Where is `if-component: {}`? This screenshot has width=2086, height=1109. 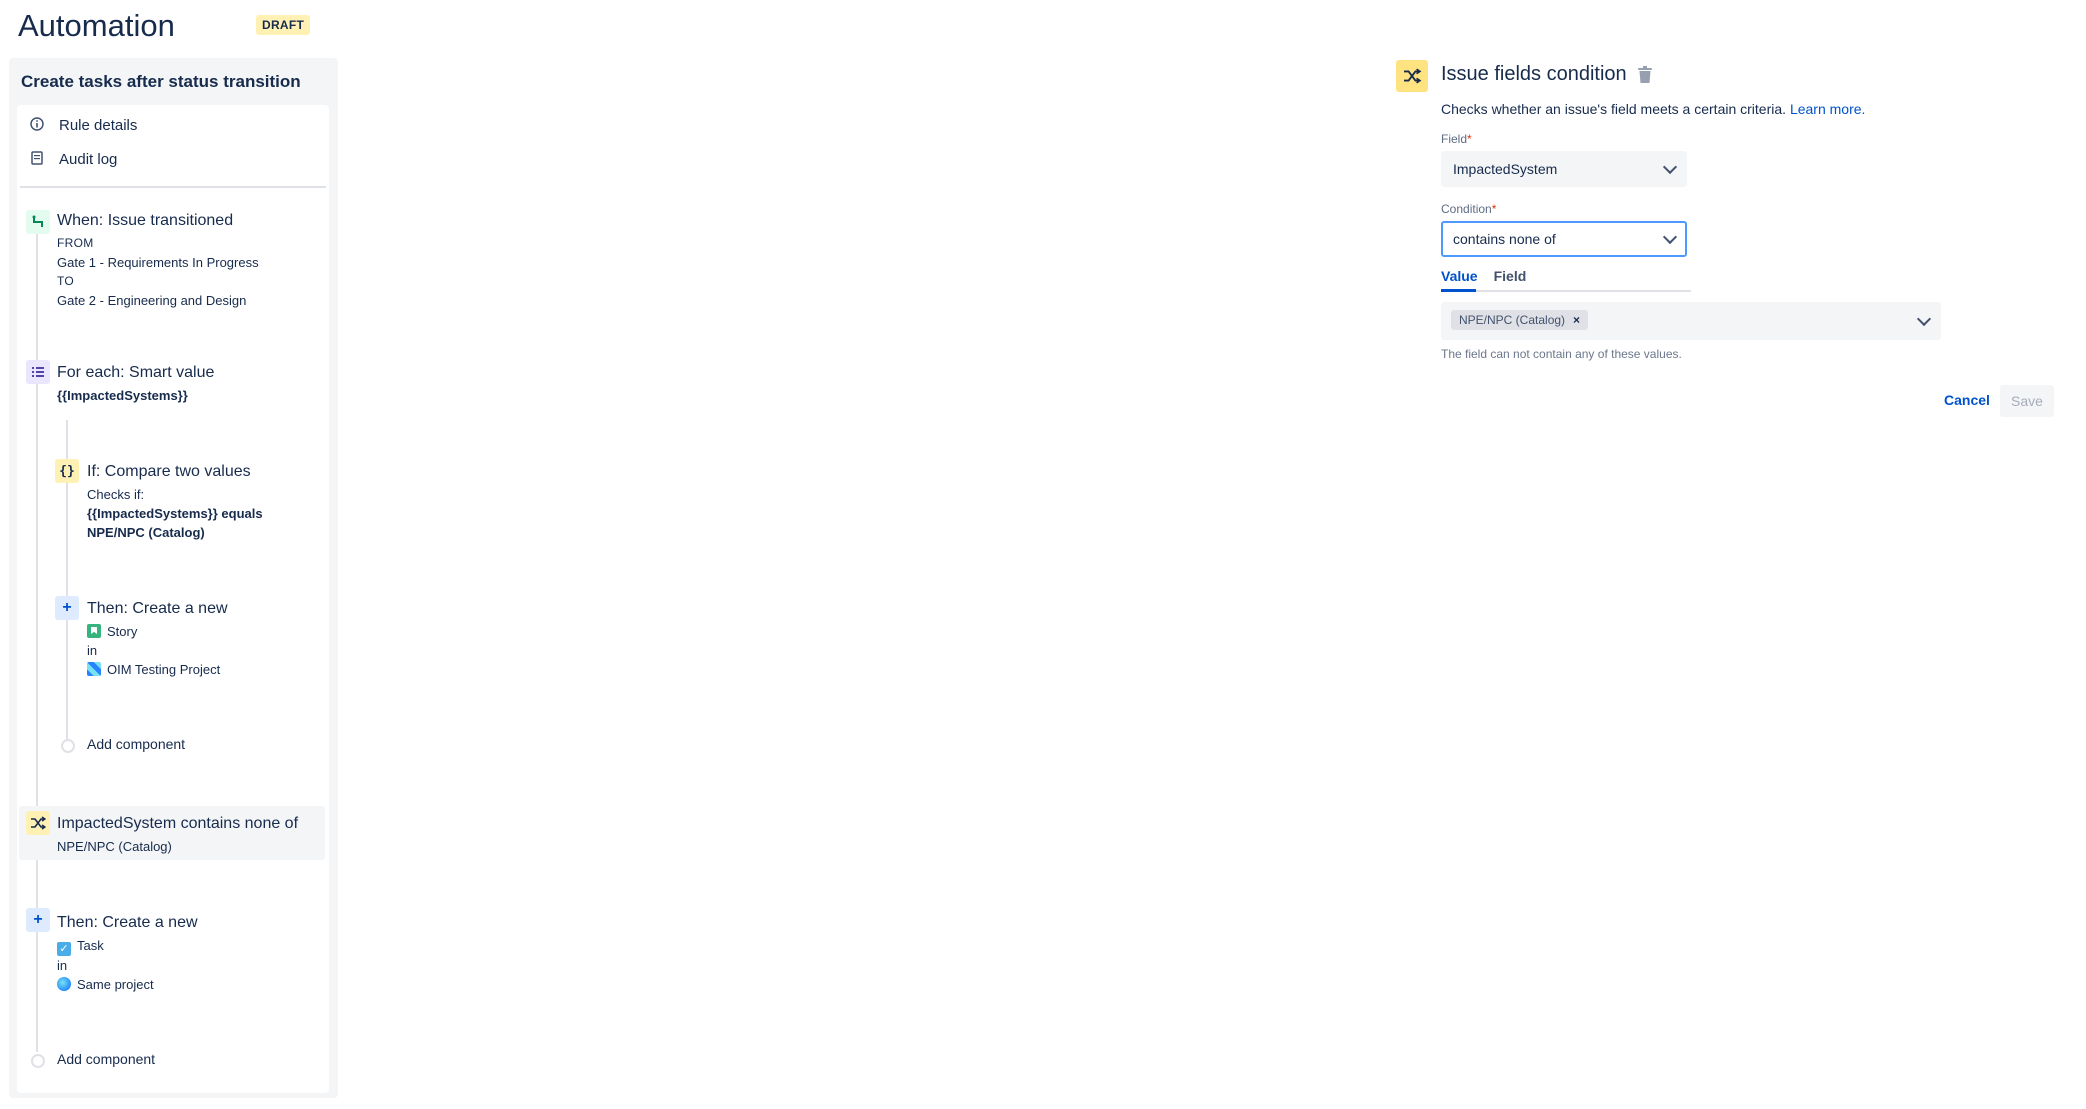
if-component: {} is located at coordinates (67, 471).